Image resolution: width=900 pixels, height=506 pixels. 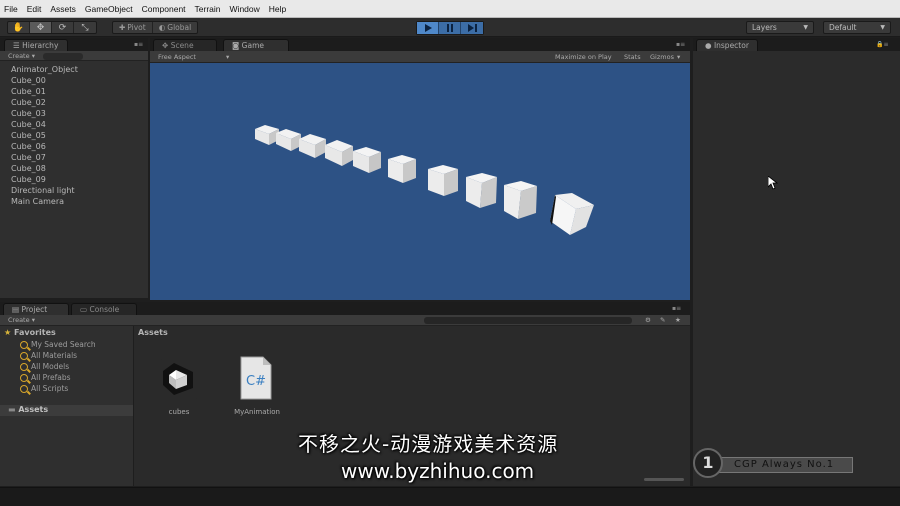 I want to click on list-item: Cube_06, so click(x=28, y=146).